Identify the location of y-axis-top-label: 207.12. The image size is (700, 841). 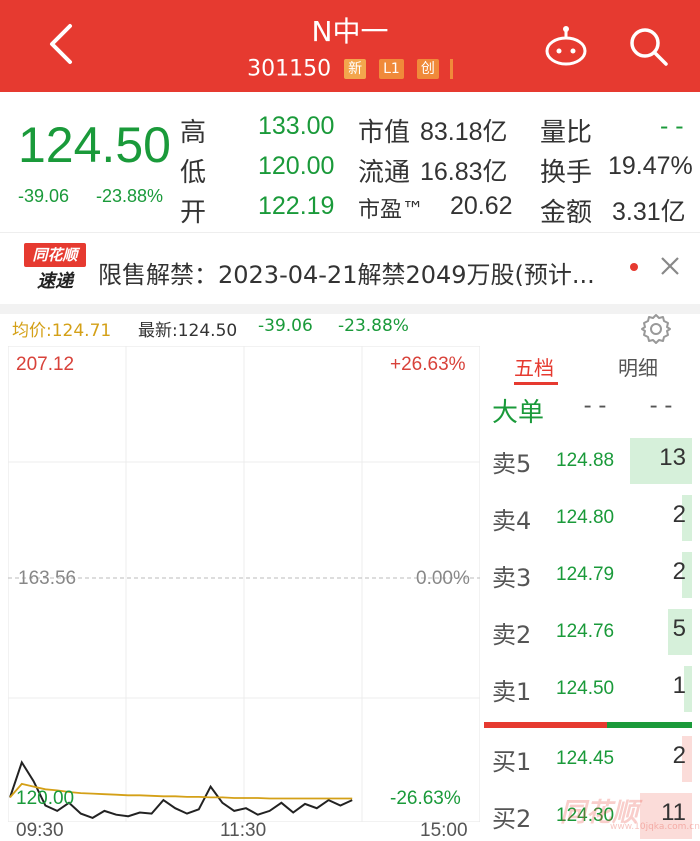
(45, 364).